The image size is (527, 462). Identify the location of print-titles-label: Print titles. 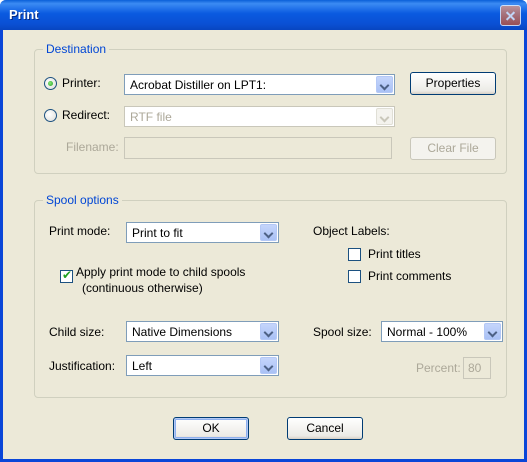
(394, 254).